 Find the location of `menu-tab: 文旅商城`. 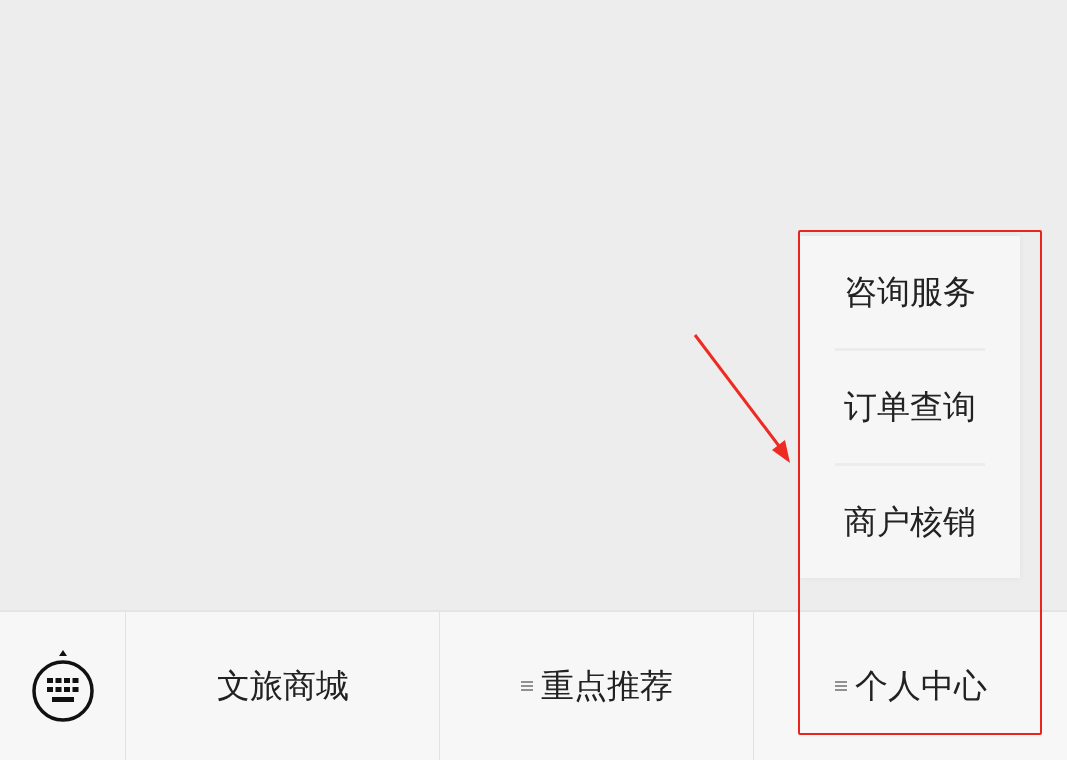

menu-tab: 文旅商城 is located at coordinates (282, 686).